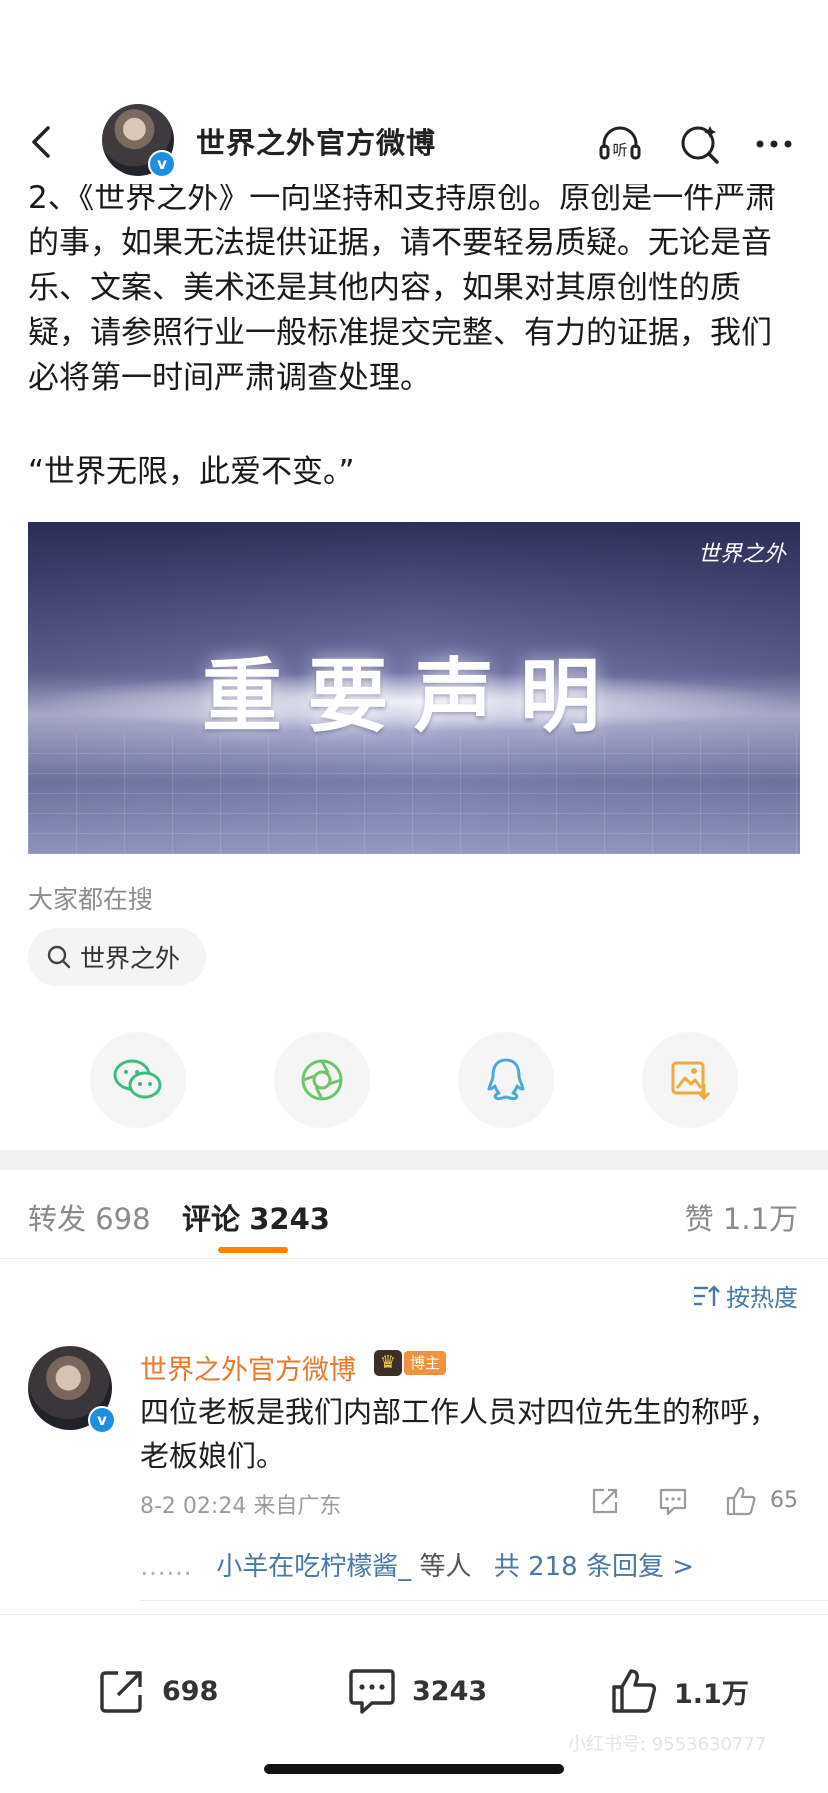  Describe the element at coordinates (605, 1501) in the screenshot. I see `comment-share-icon` at that location.